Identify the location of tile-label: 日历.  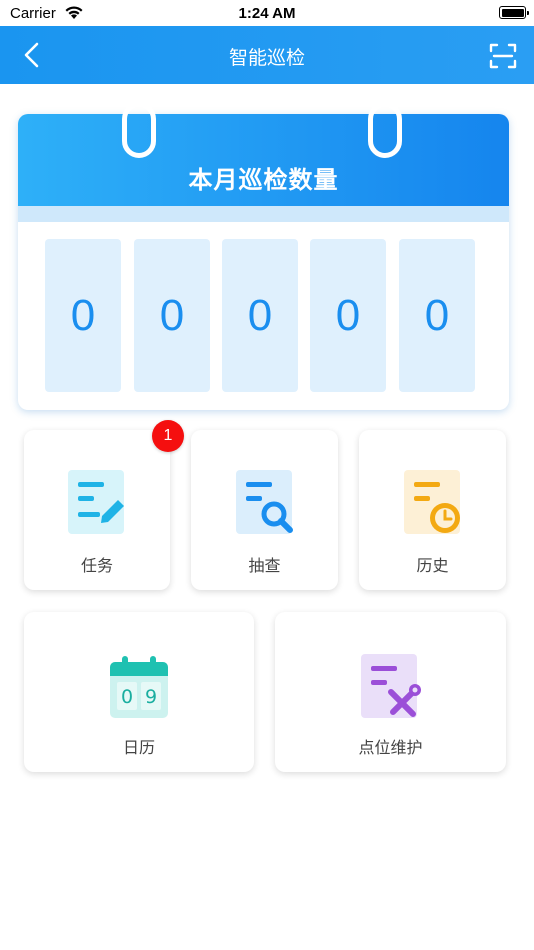
(138, 747).